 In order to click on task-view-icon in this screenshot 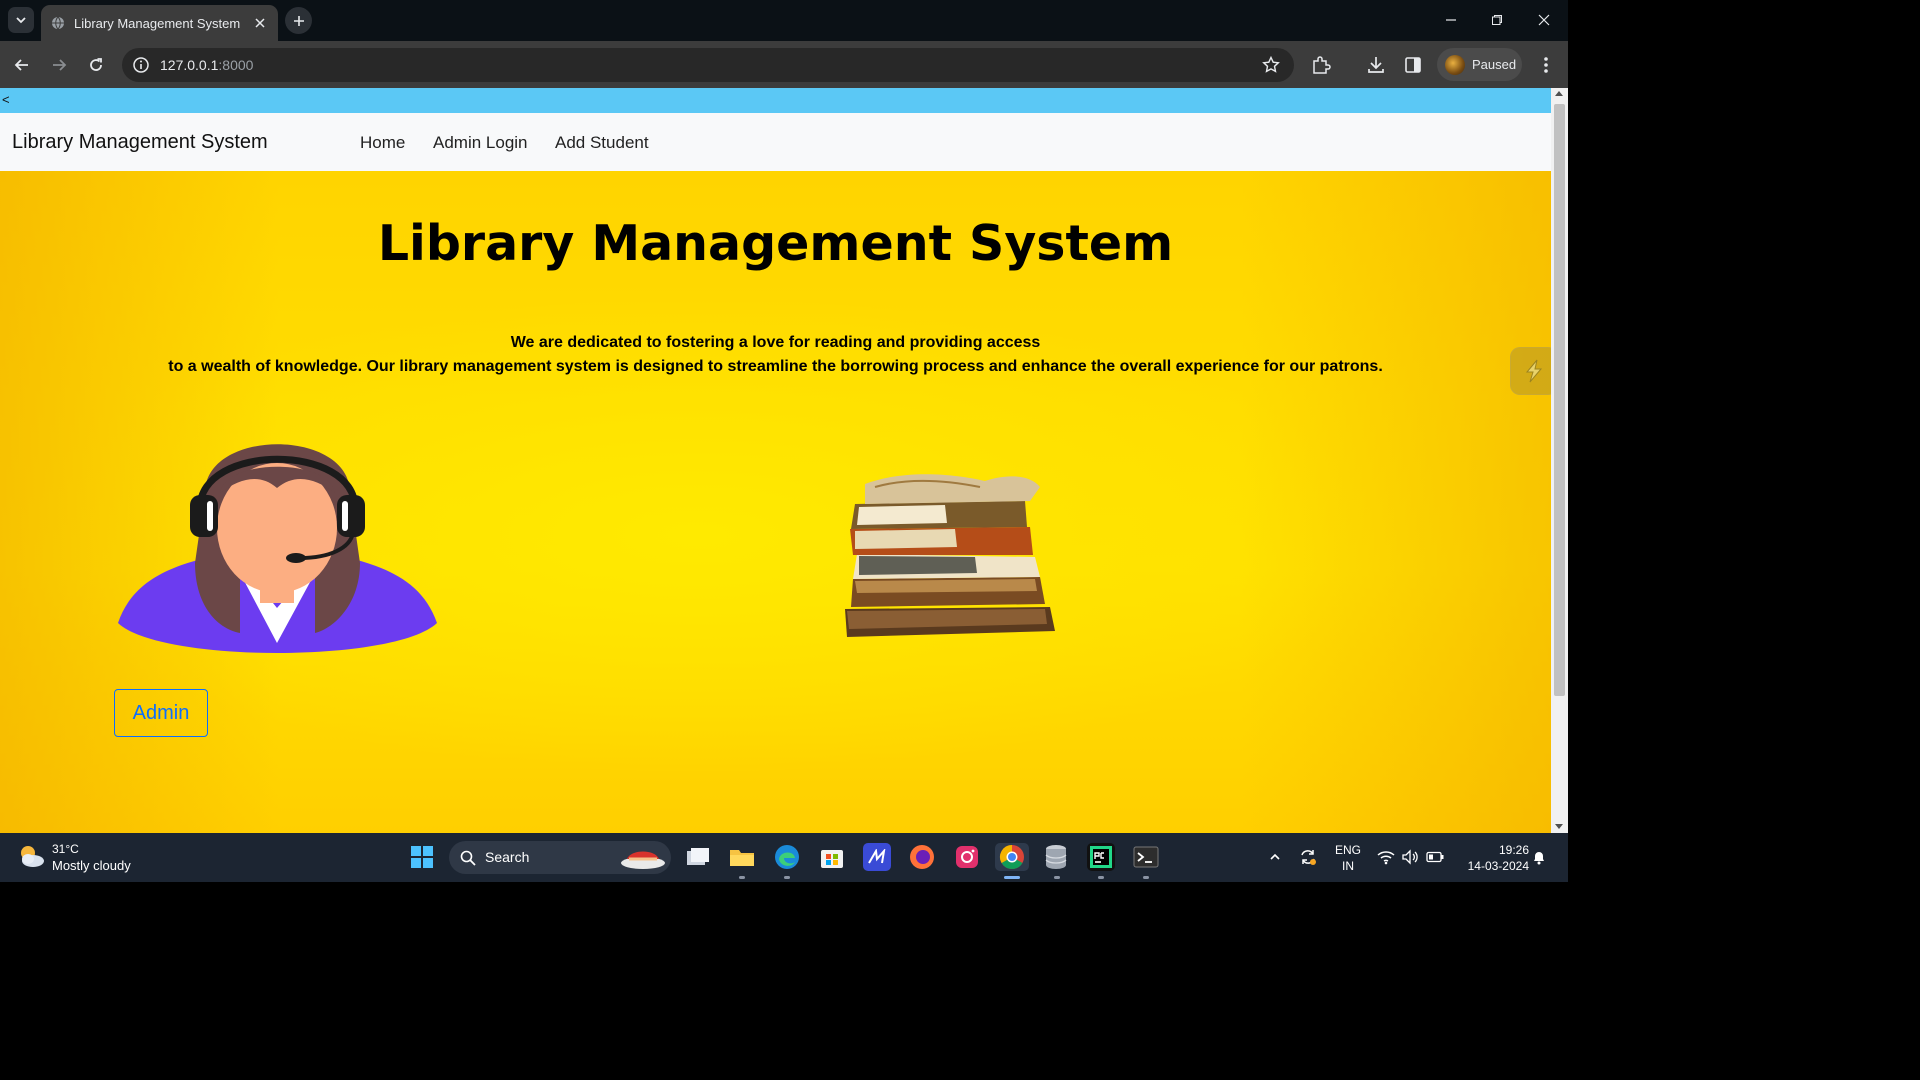, I will do `click(698, 856)`.